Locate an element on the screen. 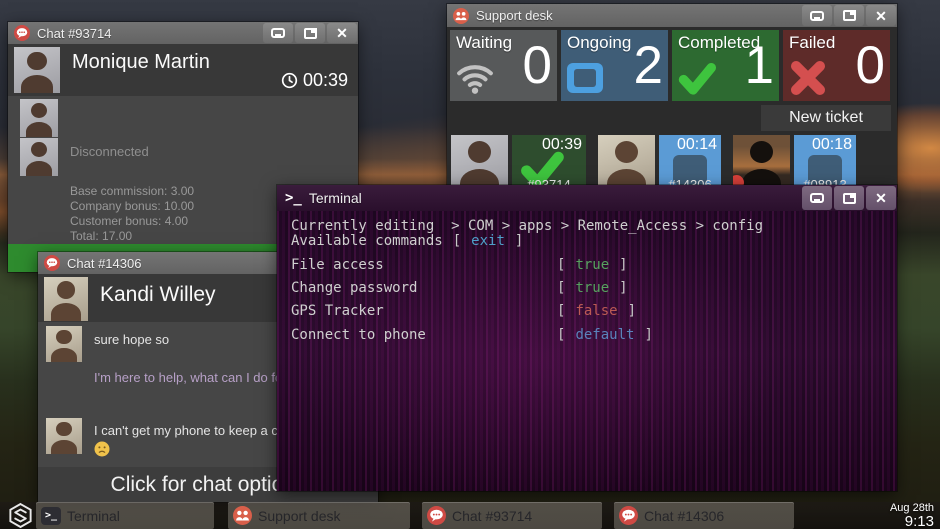  ongoing-icon is located at coordinates (586, 78).